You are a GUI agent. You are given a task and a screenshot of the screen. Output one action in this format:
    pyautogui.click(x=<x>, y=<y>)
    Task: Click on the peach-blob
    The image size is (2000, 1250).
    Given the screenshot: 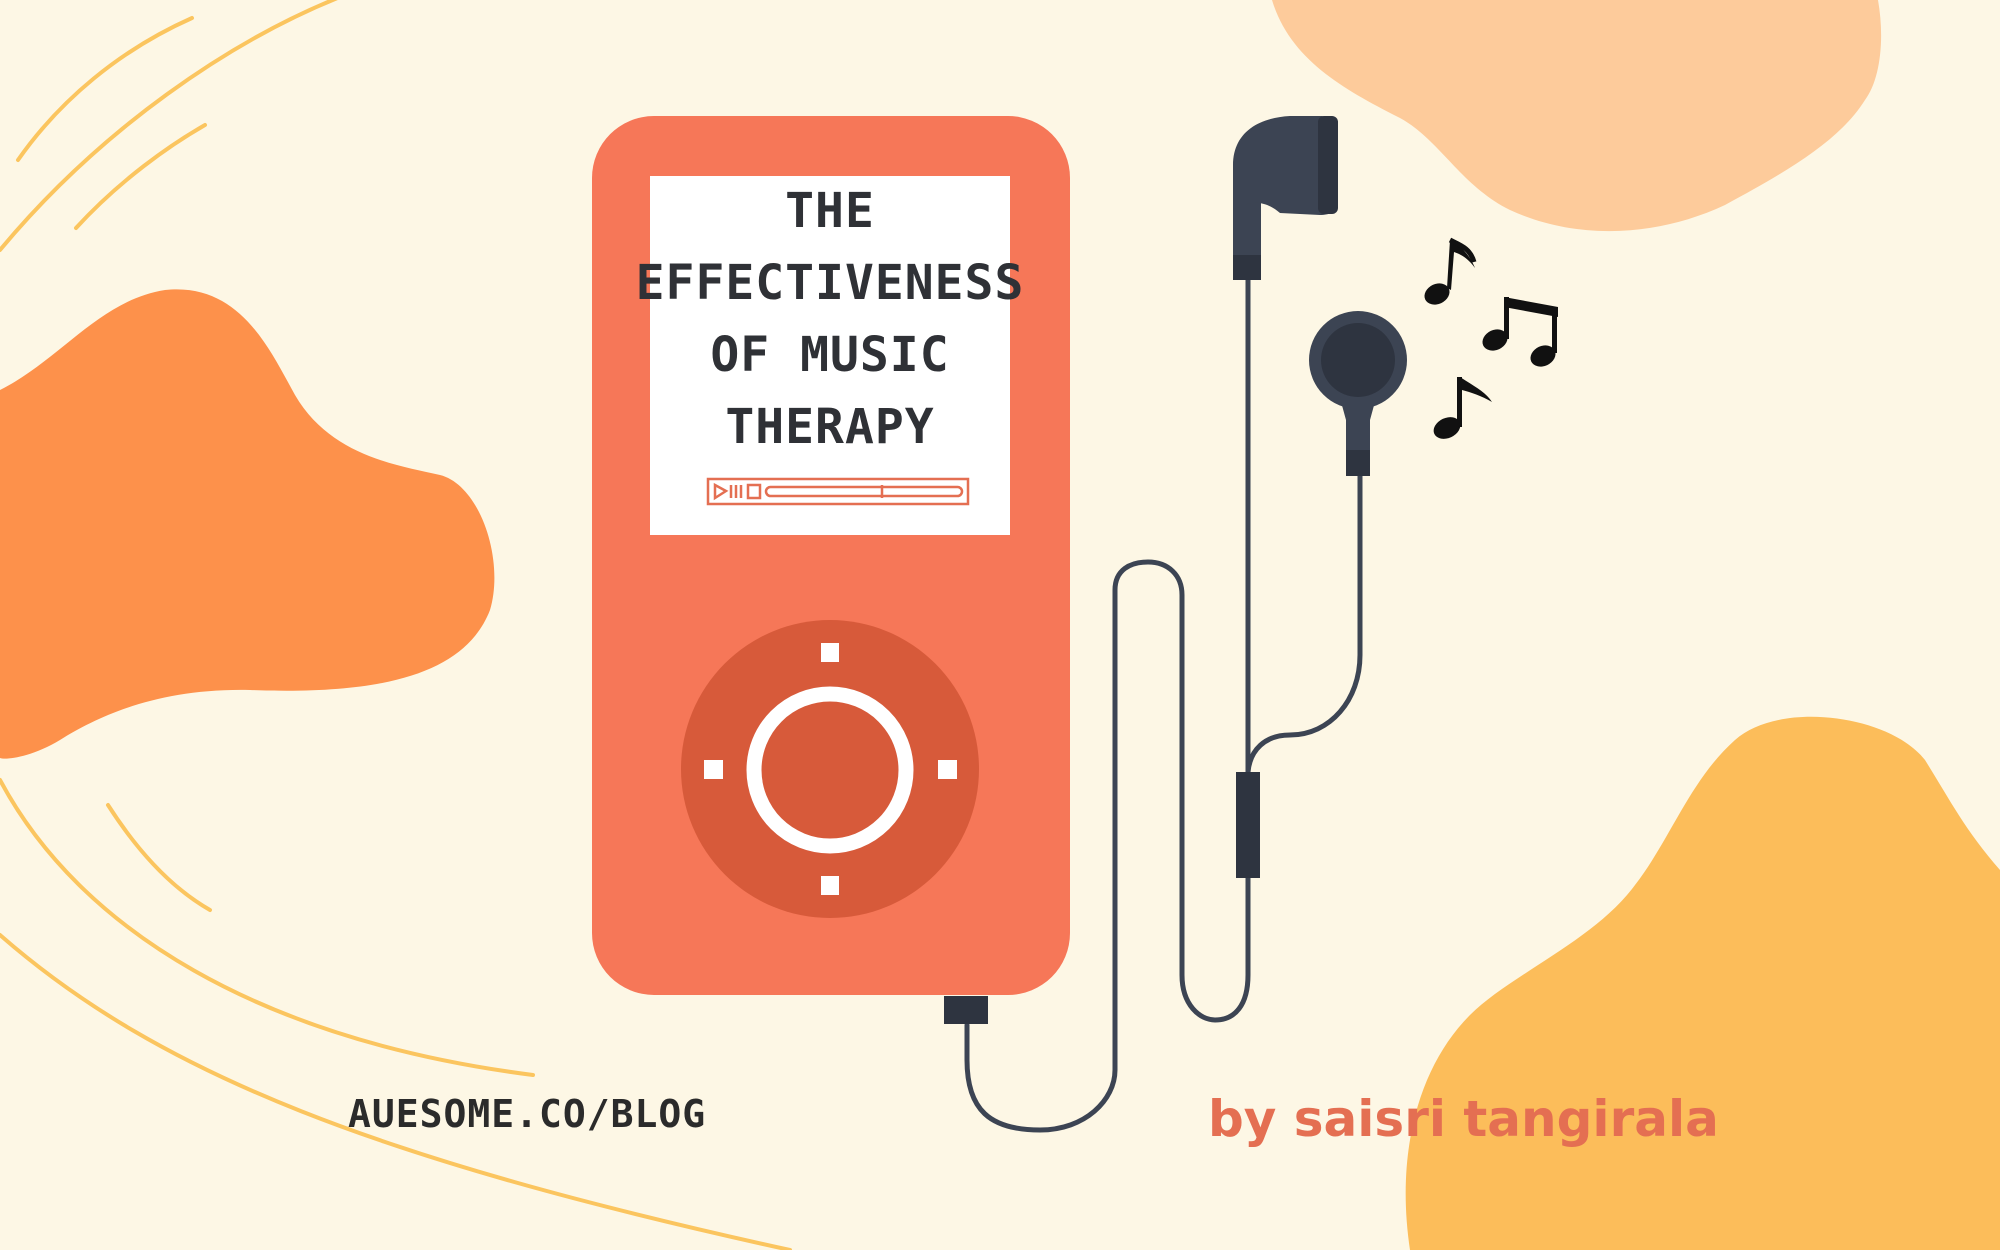 What is the action you would take?
    pyautogui.click(x=1577, y=116)
    